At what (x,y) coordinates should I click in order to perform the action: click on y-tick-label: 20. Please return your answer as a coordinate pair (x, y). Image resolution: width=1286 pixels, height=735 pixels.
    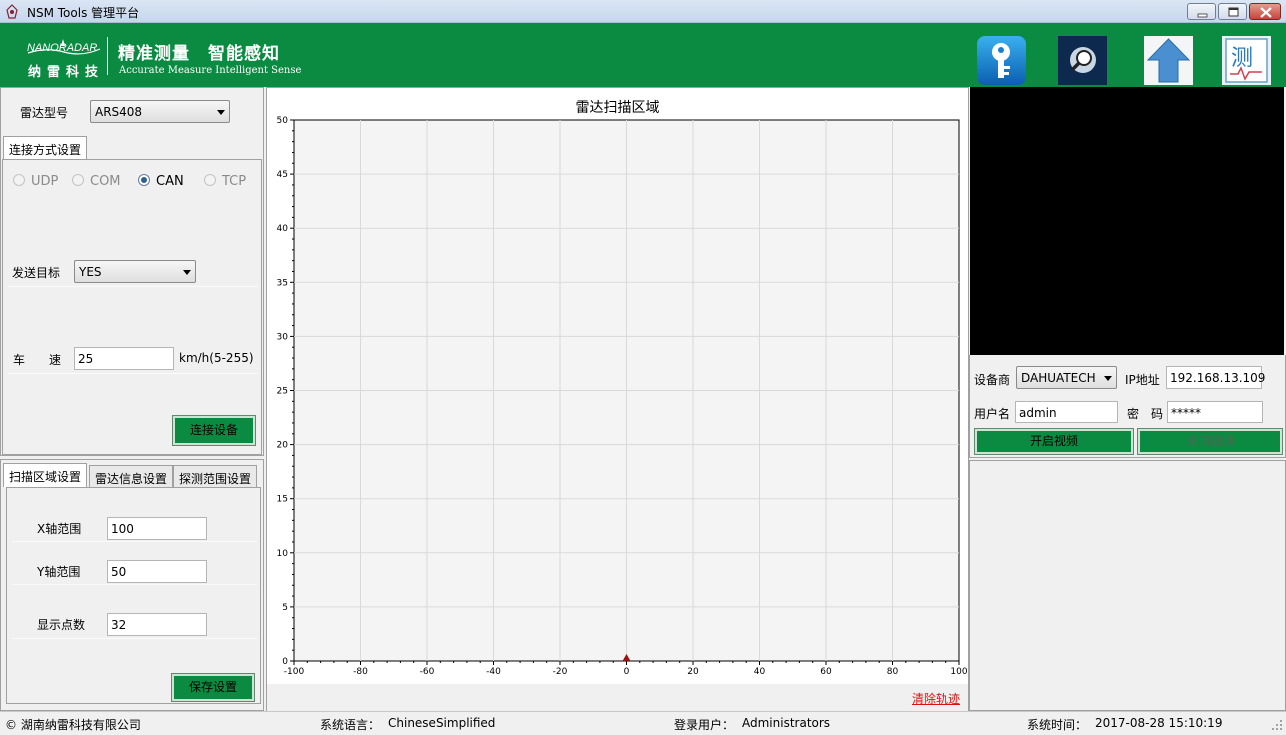
    Looking at the image, I should click on (283, 446).